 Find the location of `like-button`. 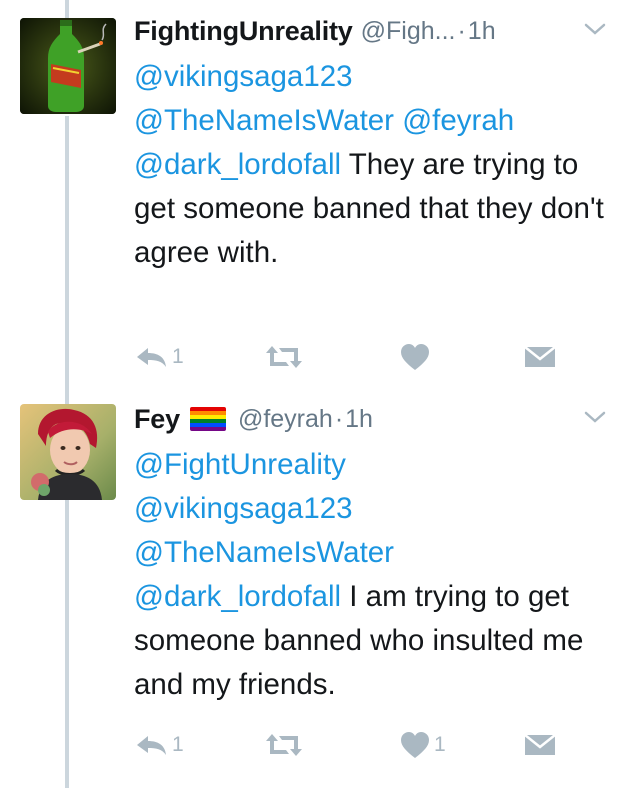

like-button is located at coordinates (417, 357).